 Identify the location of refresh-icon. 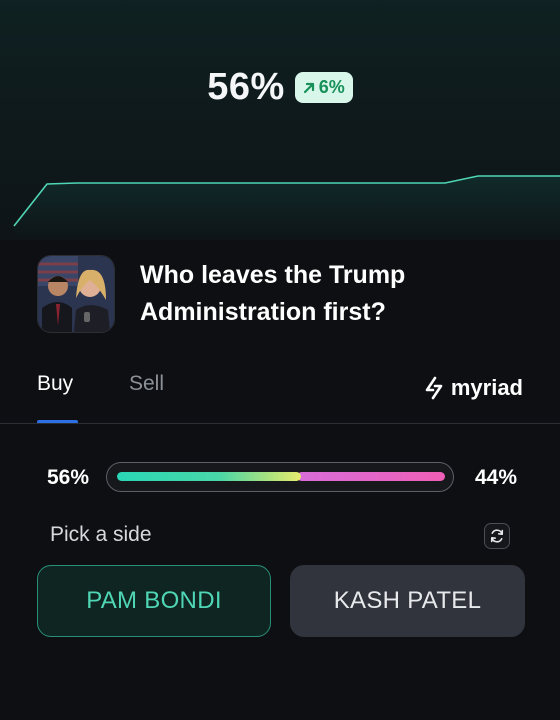
(497, 536).